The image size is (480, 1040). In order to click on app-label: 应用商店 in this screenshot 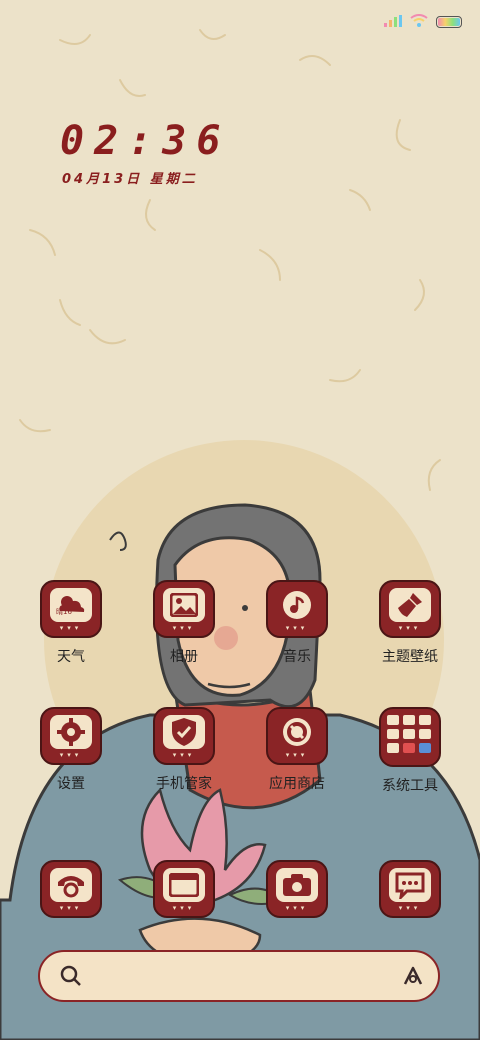, I will do `click(297, 784)`.